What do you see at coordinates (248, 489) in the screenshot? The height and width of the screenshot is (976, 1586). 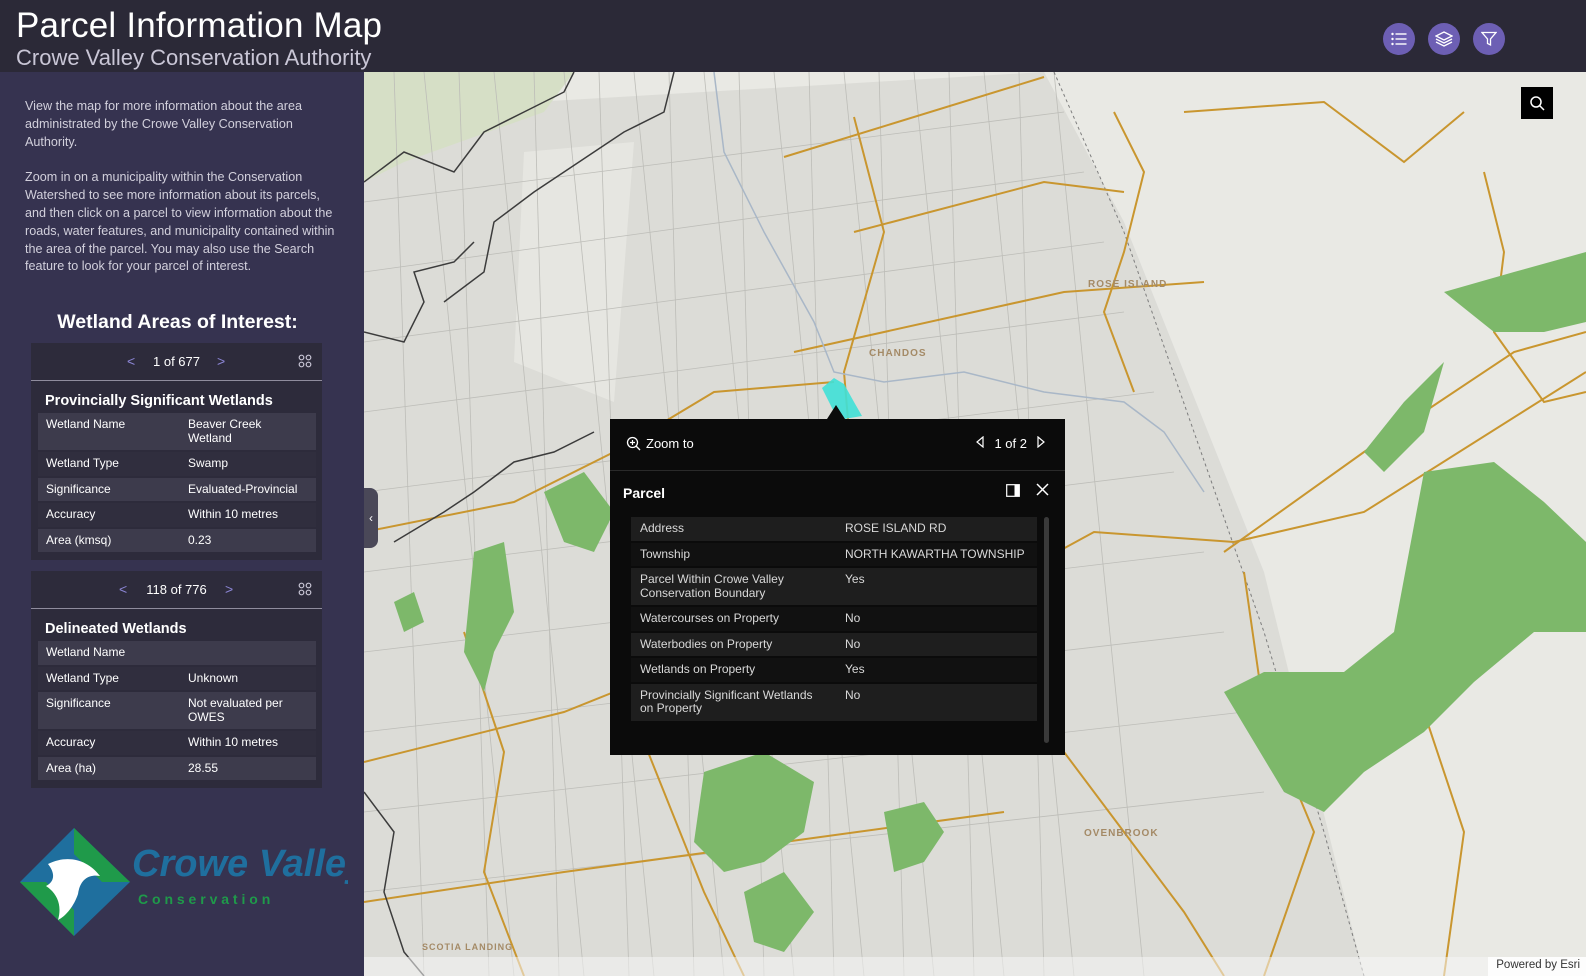 I see `field-value: Evaluated-Provincial` at bounding box center [248, 489].